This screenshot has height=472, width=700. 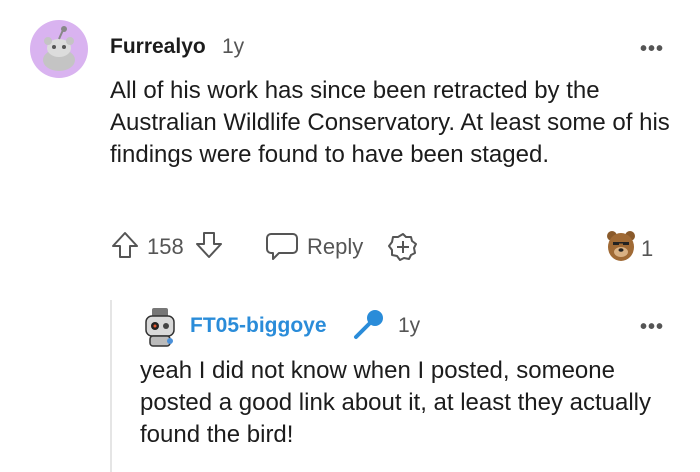 I want to click on reply-age: 1y, so click(x=409, y=325).